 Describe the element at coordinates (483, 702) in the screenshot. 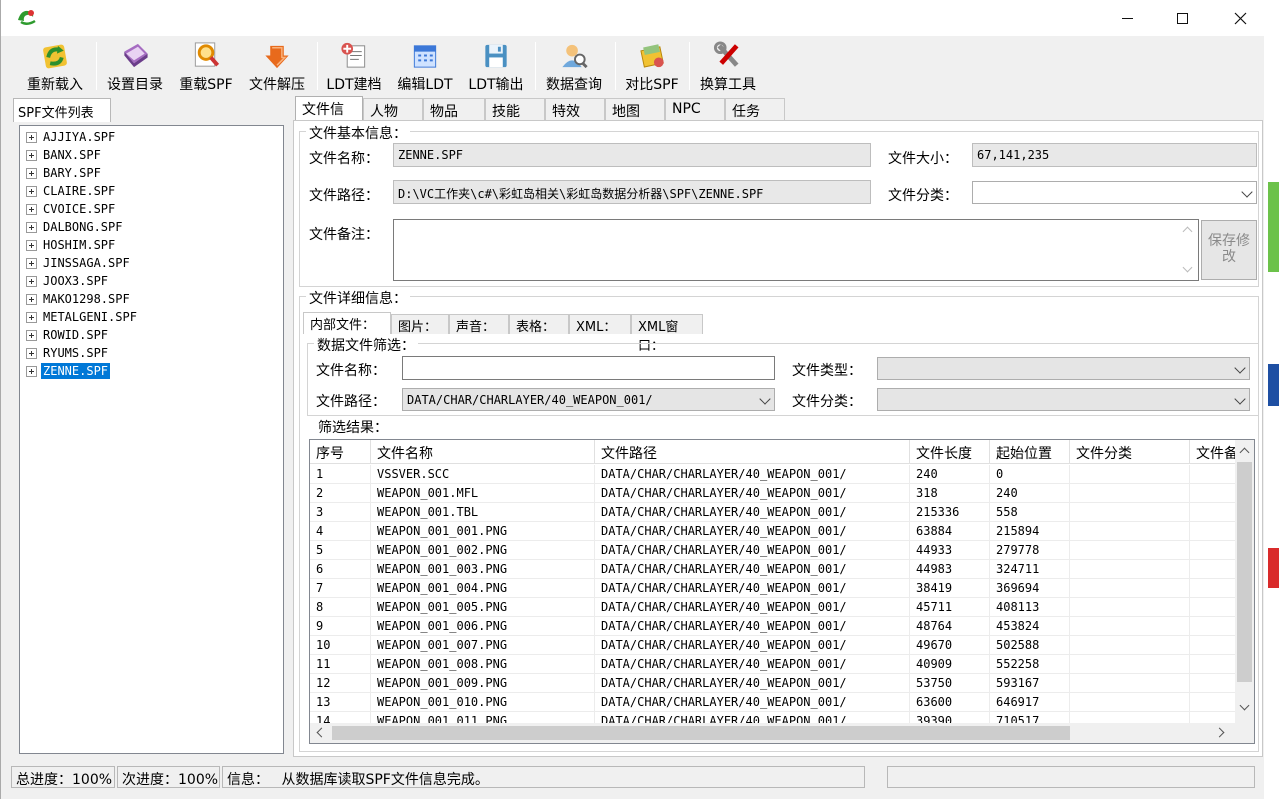

I see `table-cell: WEAPON_001_010.PNG` at that location.